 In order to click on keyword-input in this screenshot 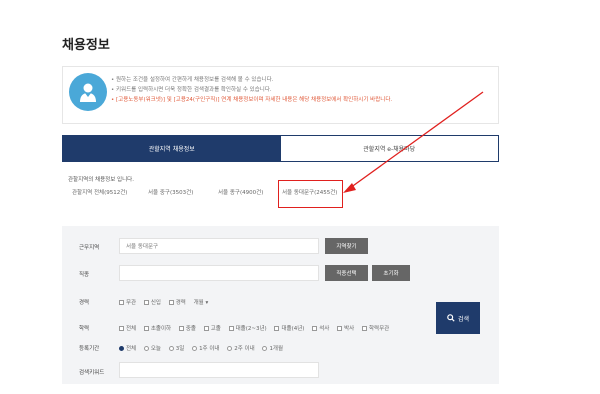, I will do `click(219, 370)`.